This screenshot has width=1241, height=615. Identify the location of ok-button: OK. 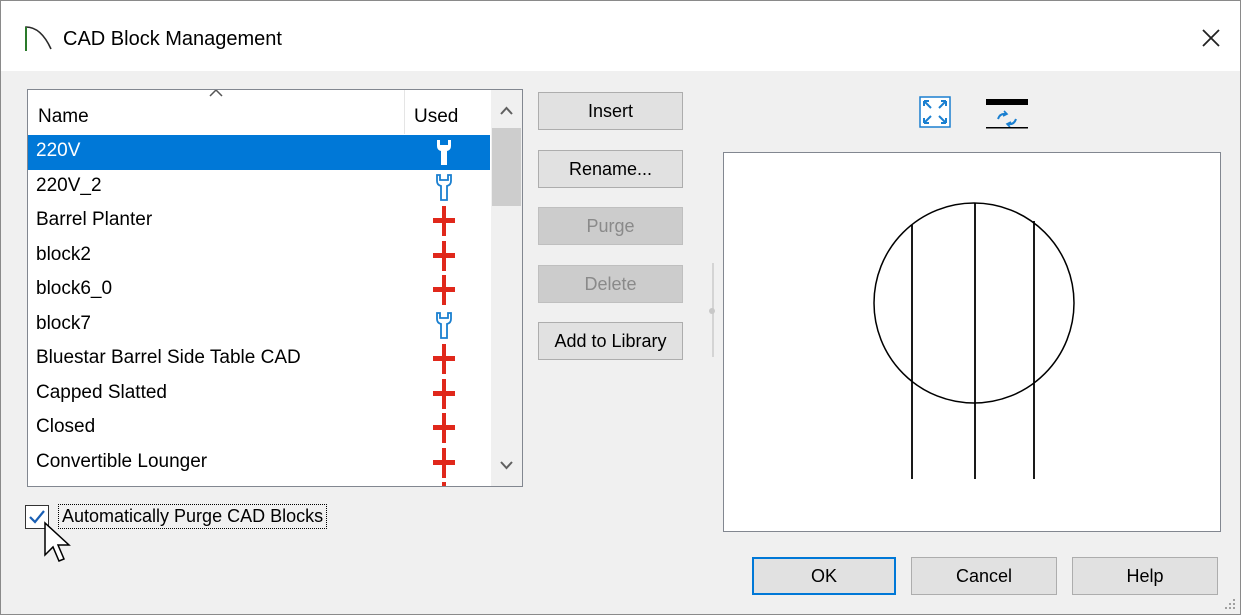
(824, 576).